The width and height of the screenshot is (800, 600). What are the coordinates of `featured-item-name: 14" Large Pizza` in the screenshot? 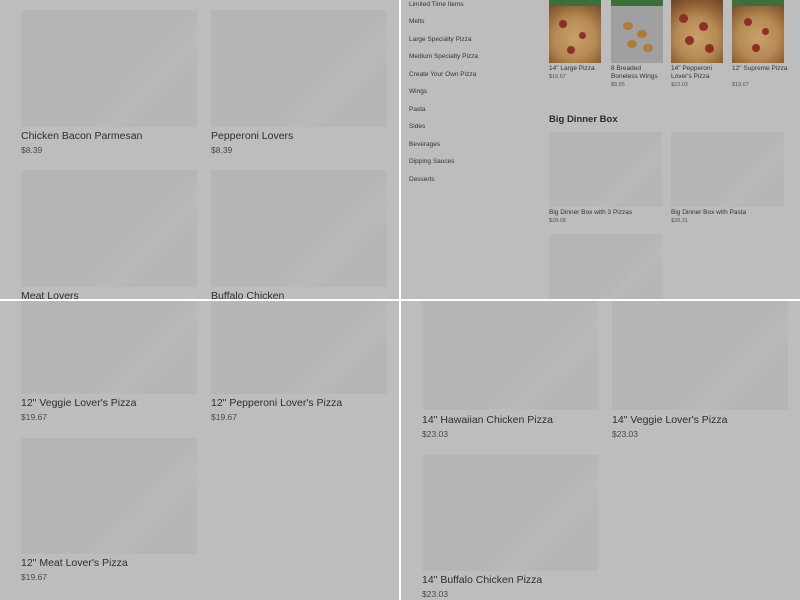 It's located at (579, 69).